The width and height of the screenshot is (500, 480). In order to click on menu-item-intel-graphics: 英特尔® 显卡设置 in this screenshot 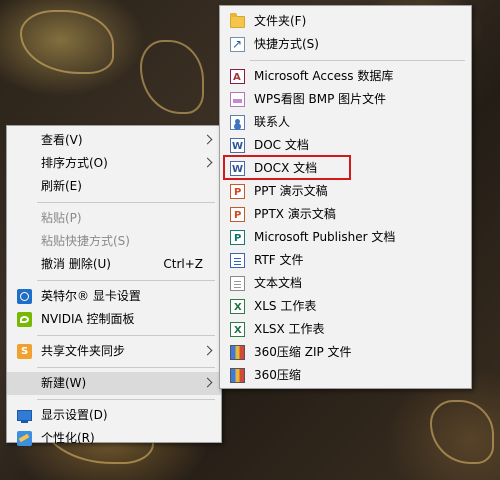, I will do `click(114, 296)`.